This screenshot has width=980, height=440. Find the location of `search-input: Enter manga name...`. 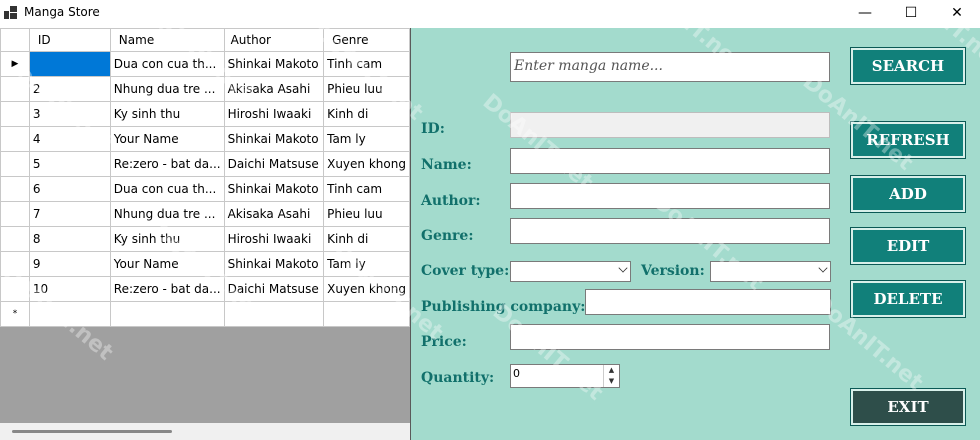

search-input: Enter manga name... is located at coordinates (670, 67).